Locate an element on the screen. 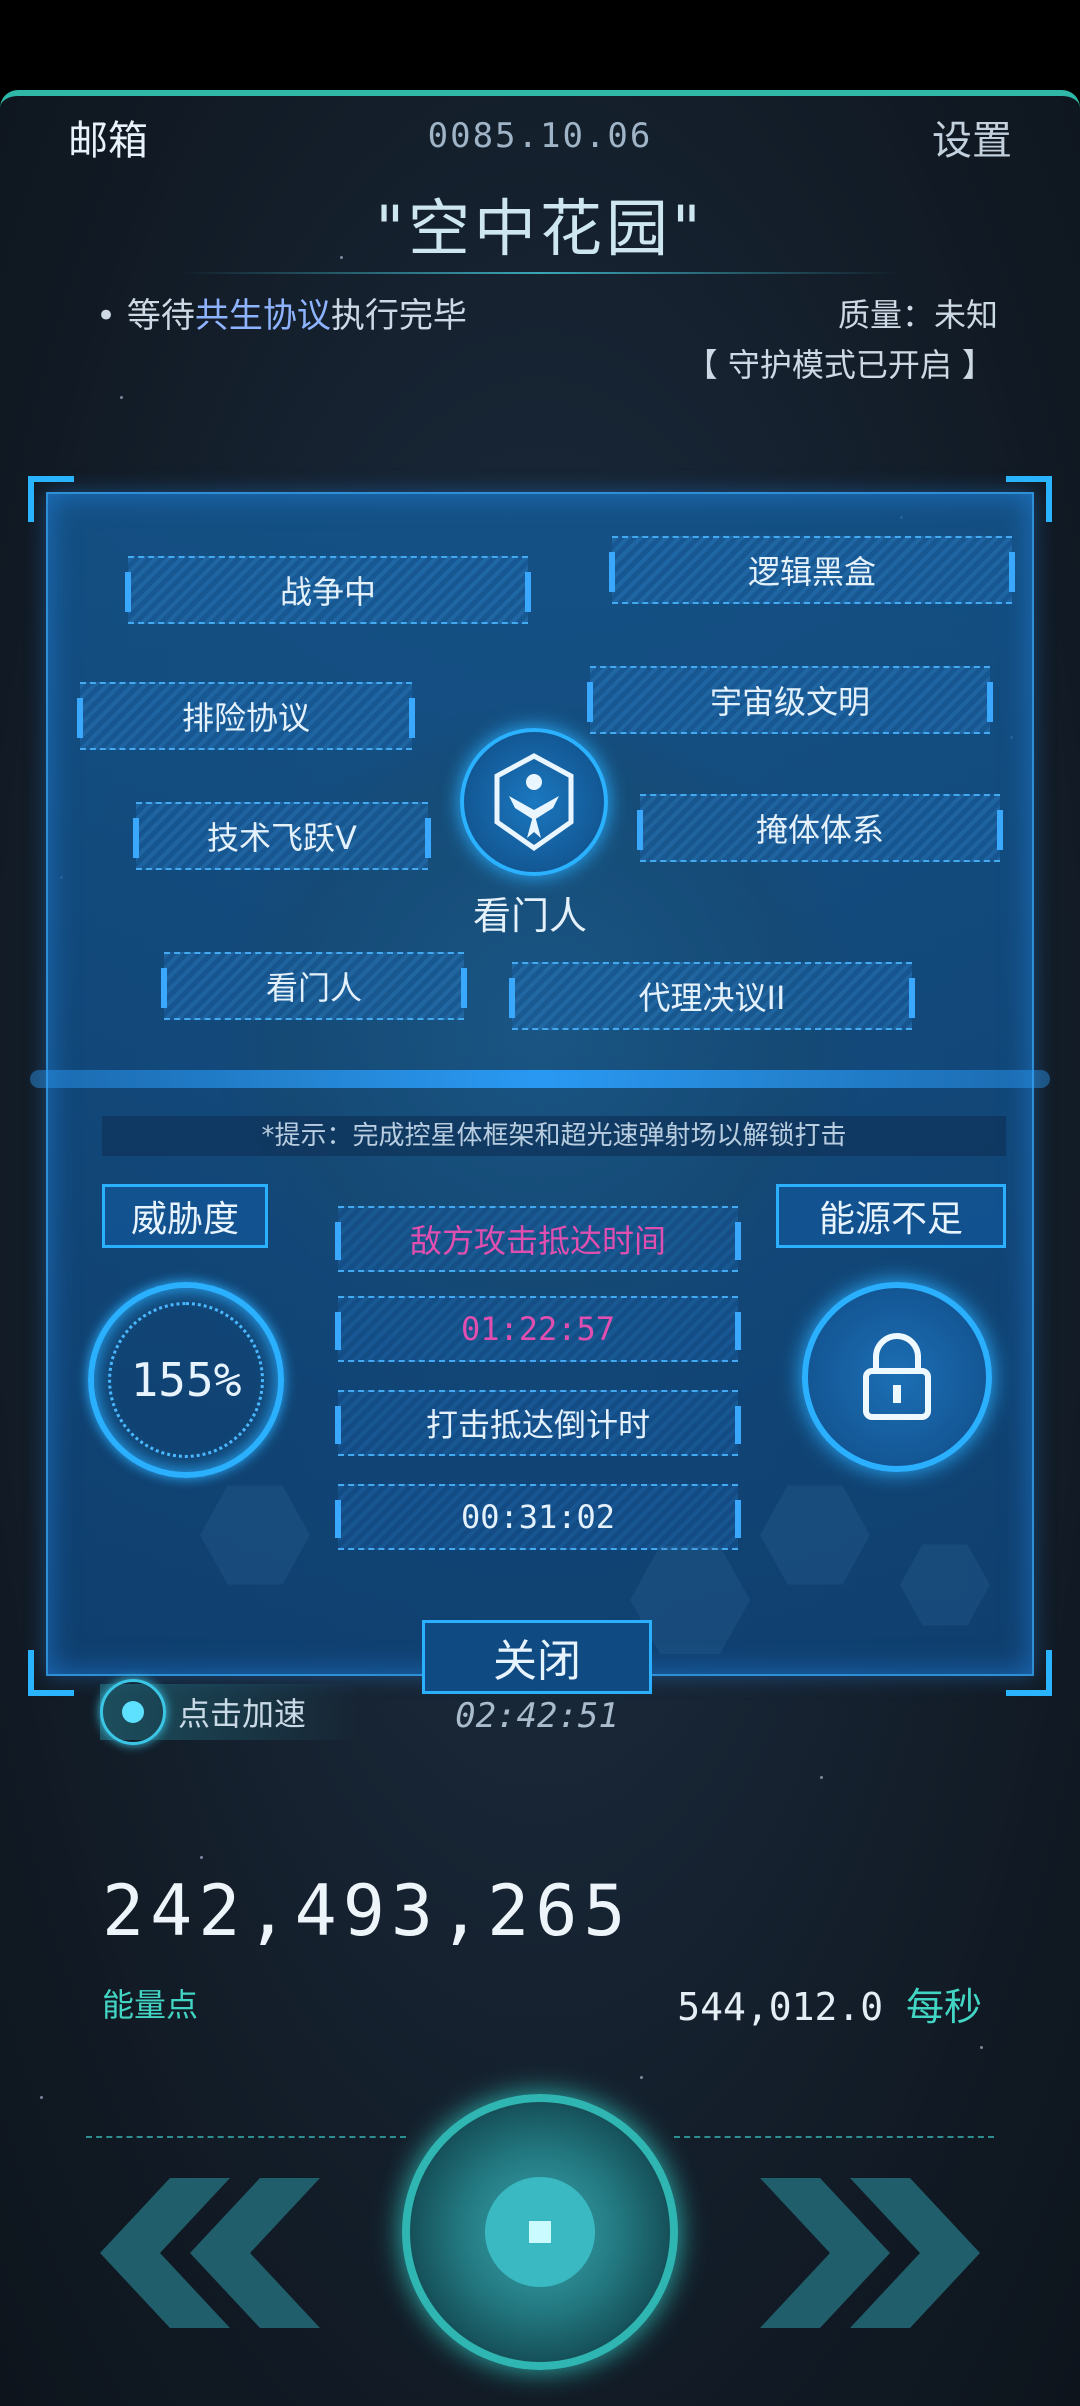  guard-mode-label: 【 守护模式已开启 】 is located at coordinates (839, 365).